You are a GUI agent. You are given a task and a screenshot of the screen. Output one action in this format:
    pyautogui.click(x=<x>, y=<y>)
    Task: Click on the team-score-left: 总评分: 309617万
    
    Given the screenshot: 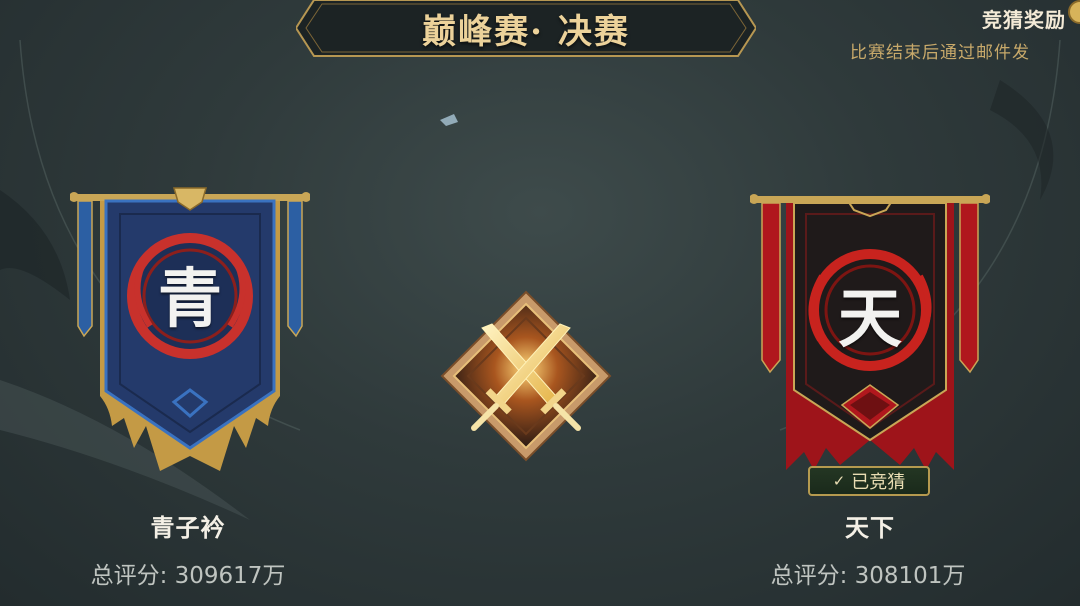 What is the action you would take?
    pyautogui.click(x=188, y=576)
    